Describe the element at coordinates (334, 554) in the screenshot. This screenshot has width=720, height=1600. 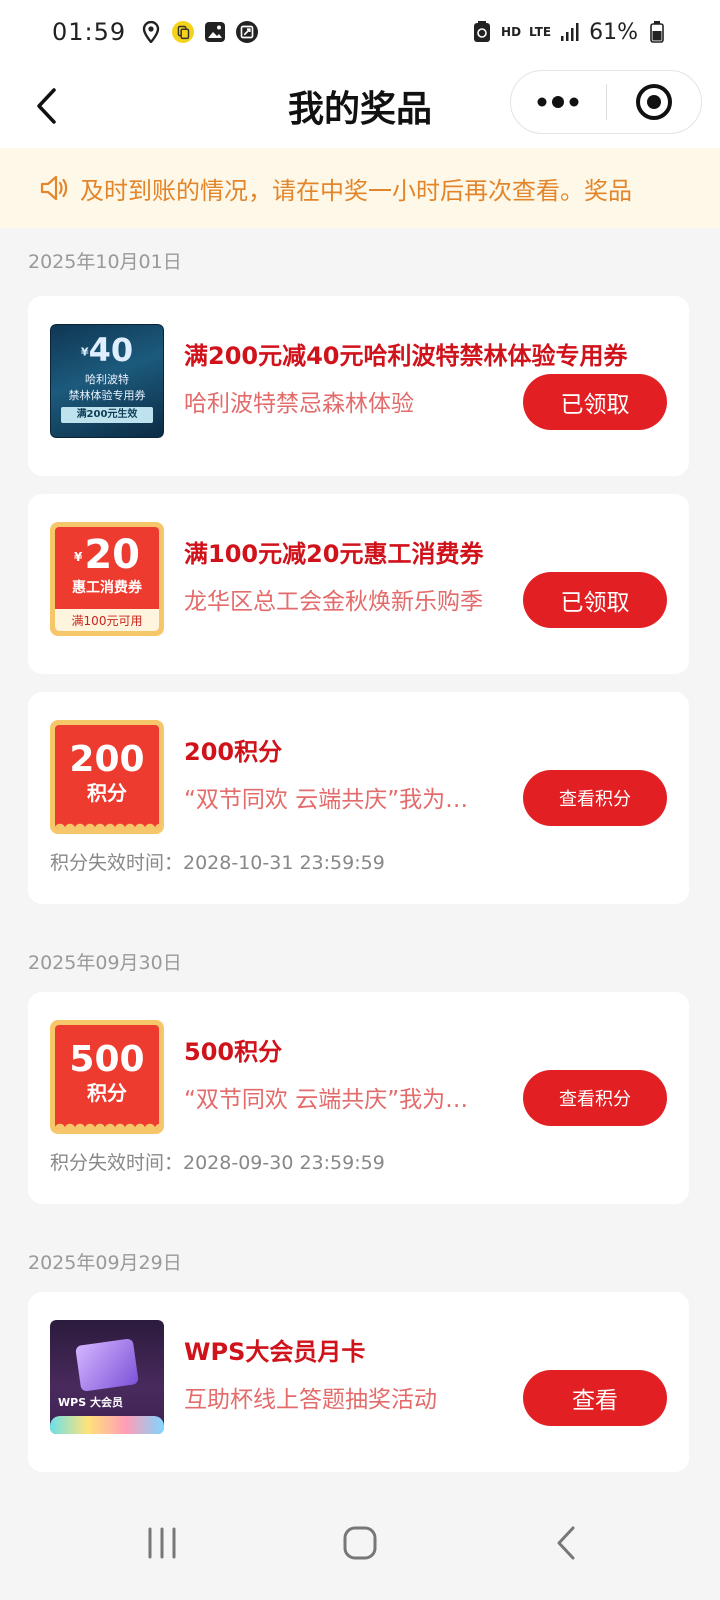
I see `prize-title: 满100元减20元惠工消费券` at that location.